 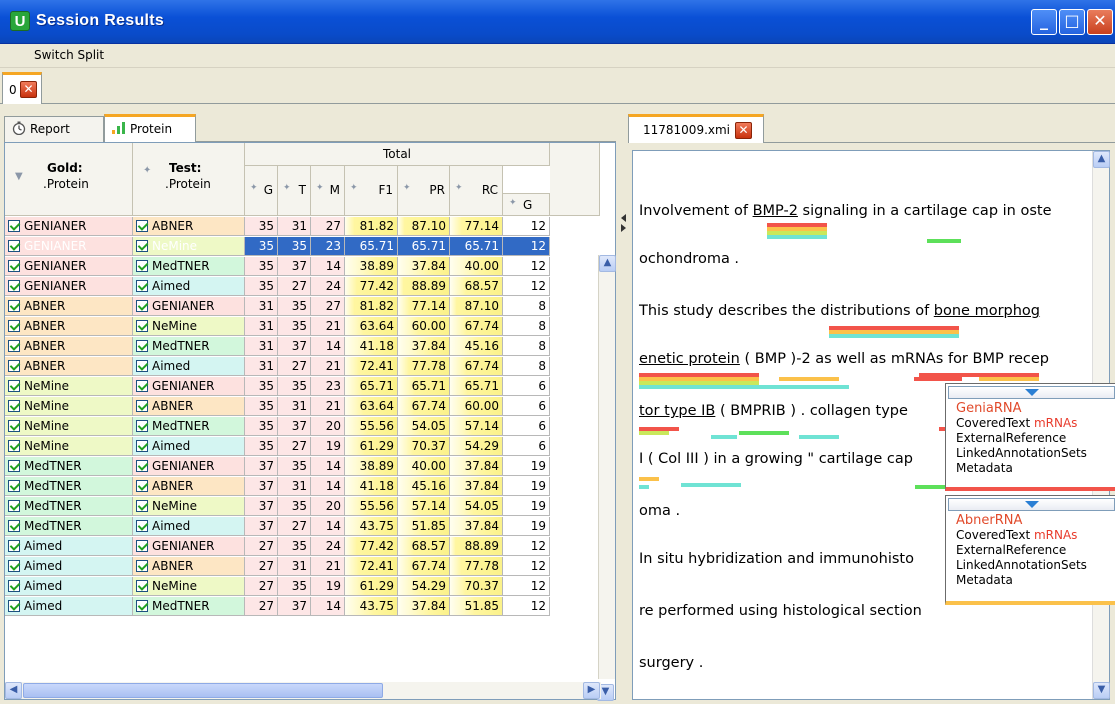 I want to click on test-cell: MedTNER, so click(x=189, y=346).